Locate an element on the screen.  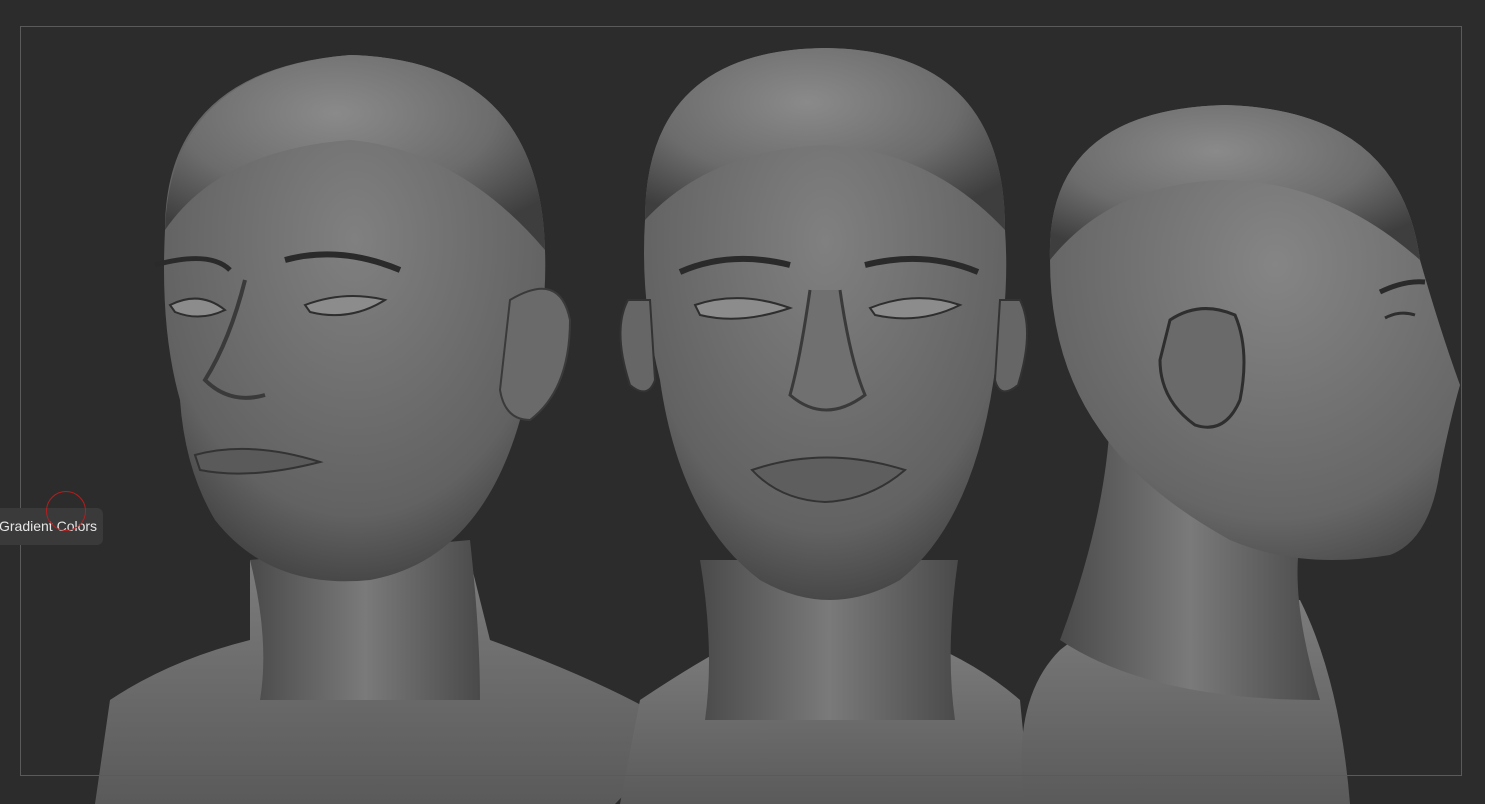
tooltip: Gradient Colors is located at coordinates (51, 526).